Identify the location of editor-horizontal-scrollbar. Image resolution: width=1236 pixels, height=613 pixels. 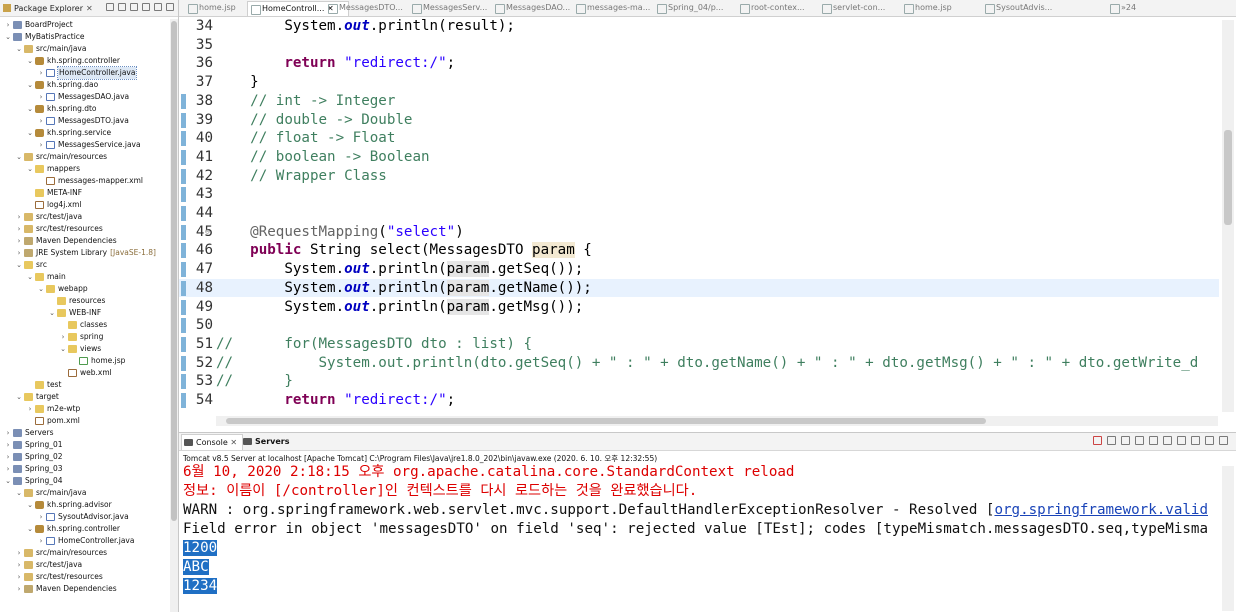
(717, 421).